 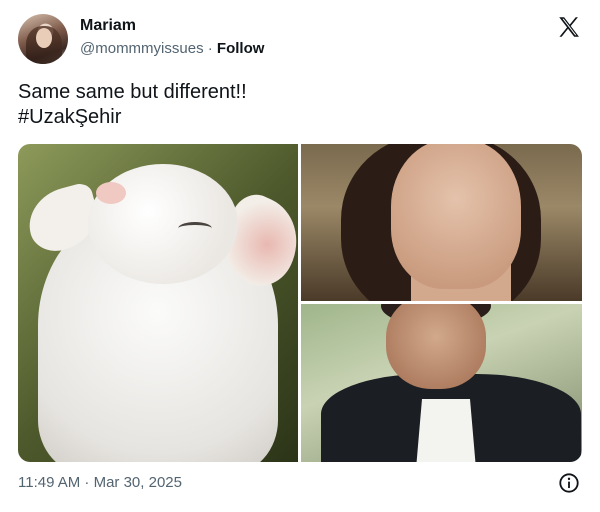 I want to click on follow-button: Follow, so click(x=241, y=48).